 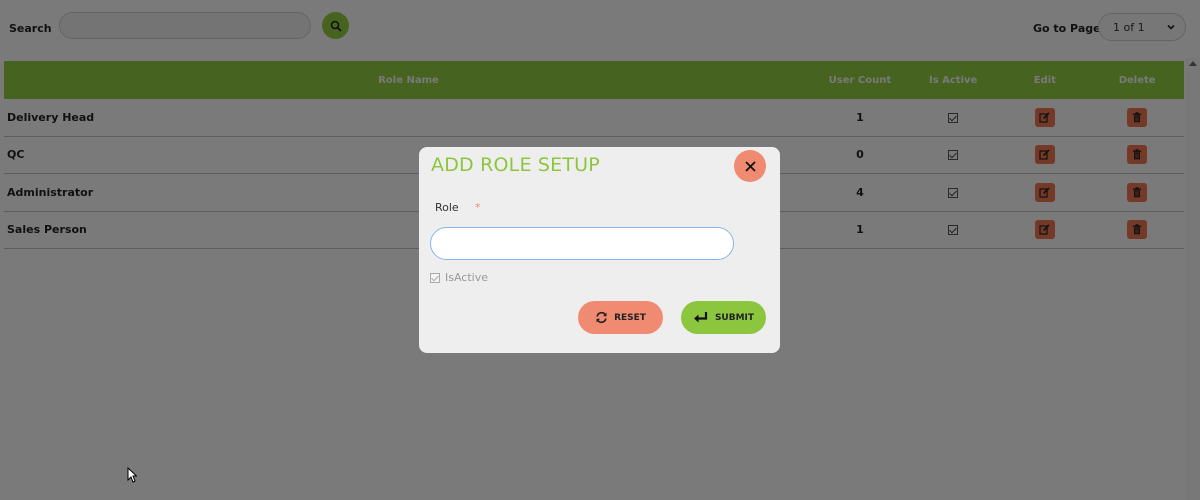 What do you see at coordinates (435, 277) in the screenshot?
I see `checkbox-icon` at bounding box center [435, 277].